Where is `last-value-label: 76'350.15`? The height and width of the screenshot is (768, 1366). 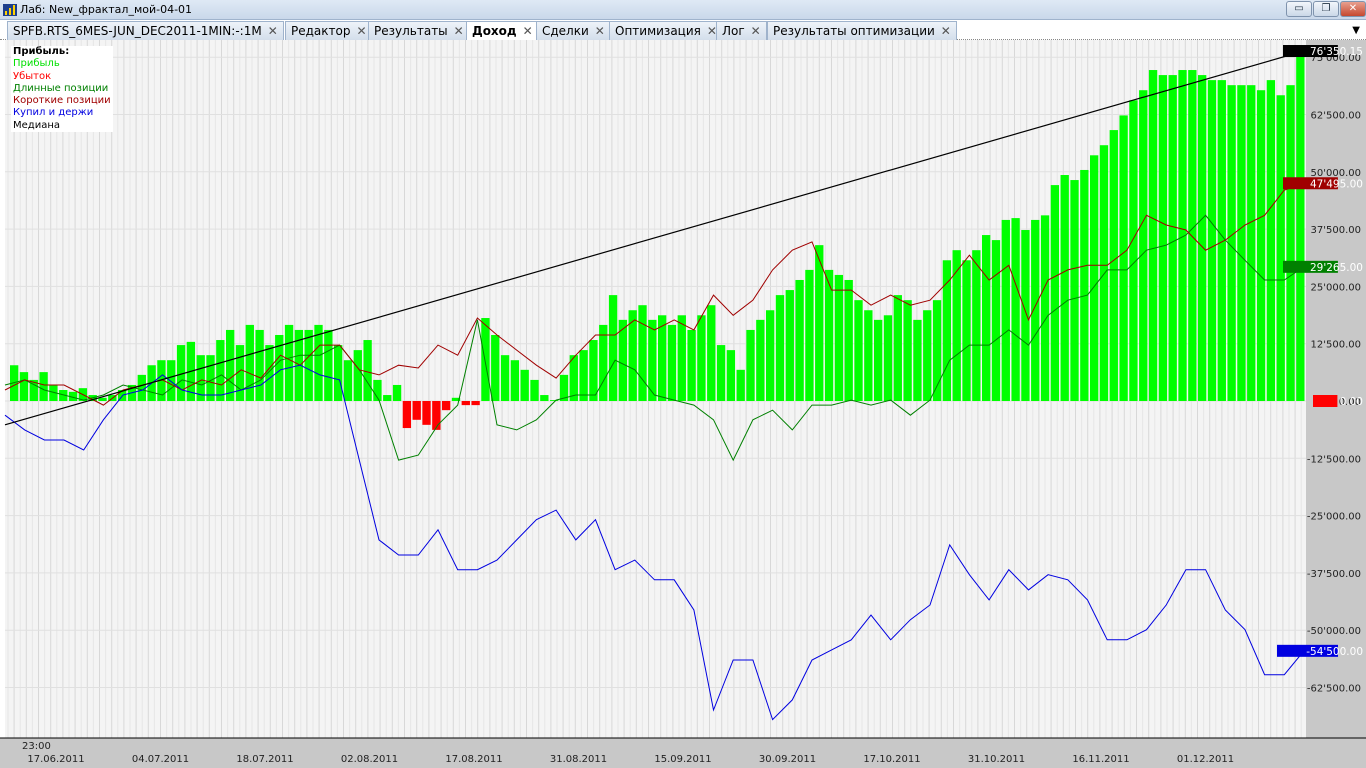
last-value-label: 76'350.15 is located at coordinates (1336, 52).